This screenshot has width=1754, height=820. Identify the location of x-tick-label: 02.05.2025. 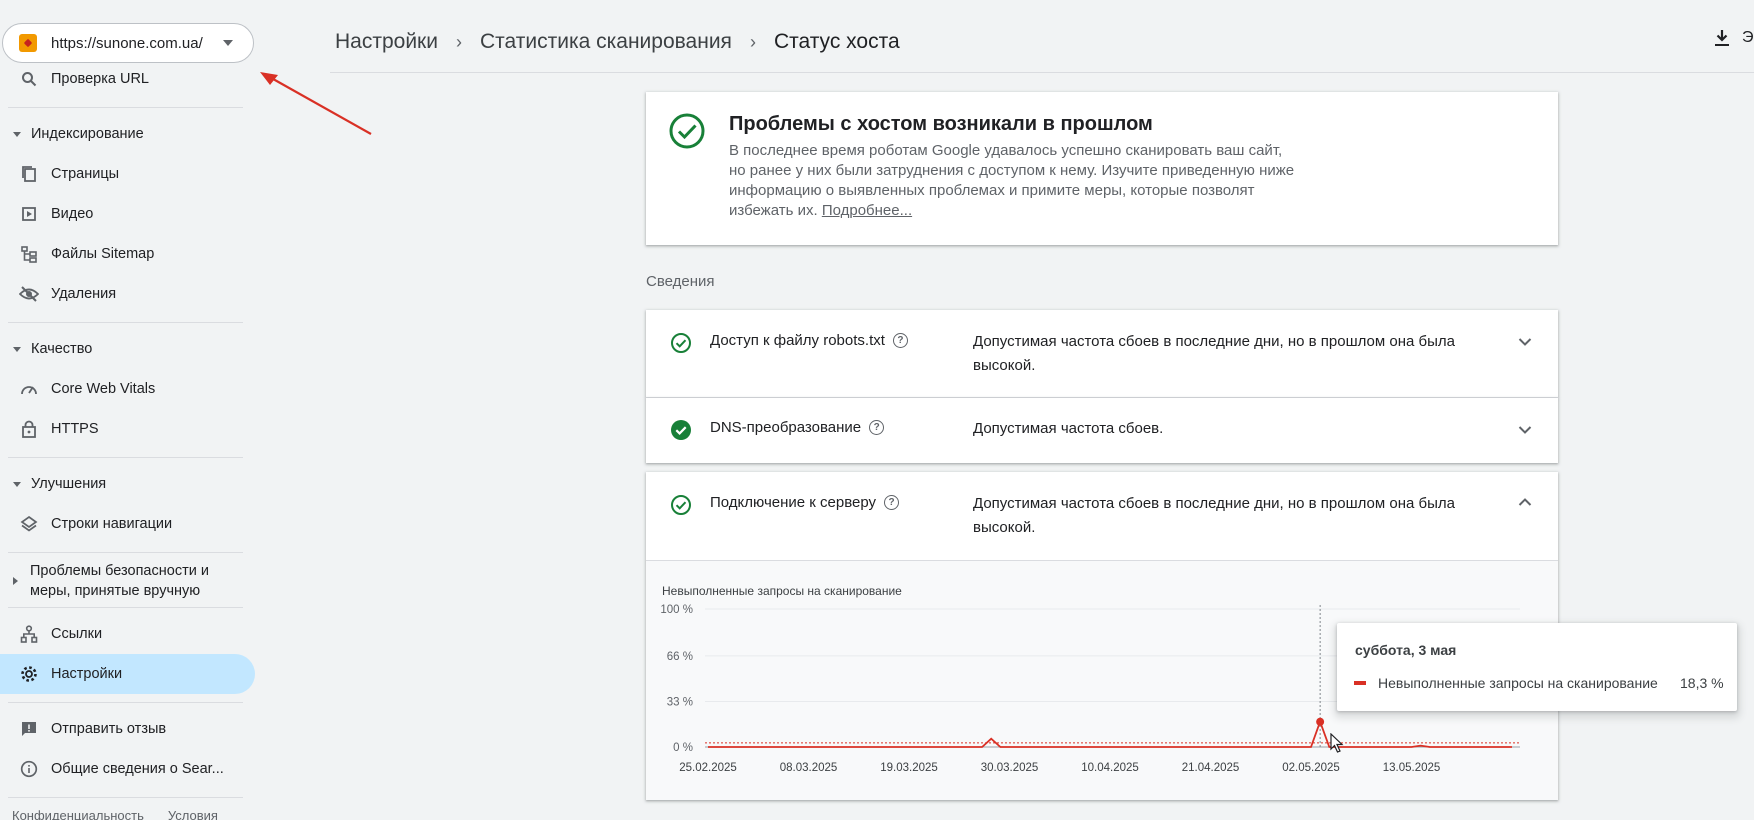
(1311, 768).